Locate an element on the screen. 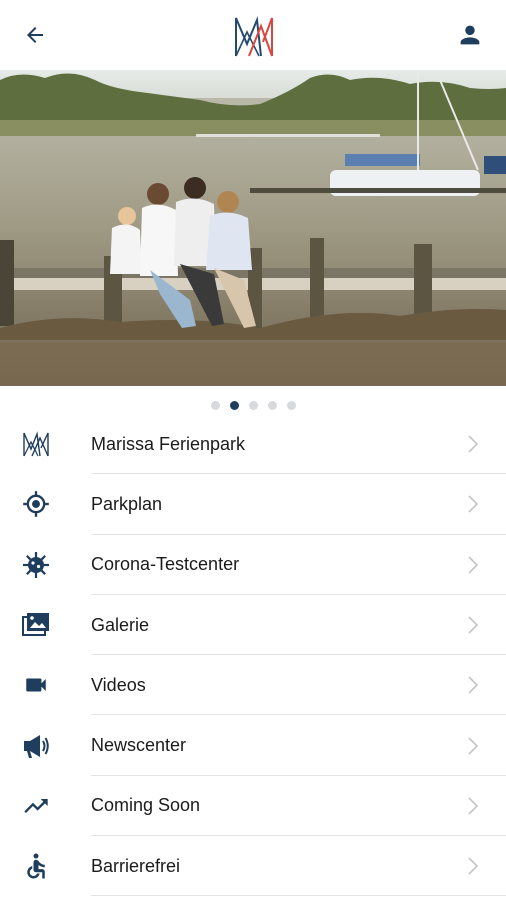 The width and height of the screenshot is (506, 900). videocam-icon is located at coordinates (36, 685).